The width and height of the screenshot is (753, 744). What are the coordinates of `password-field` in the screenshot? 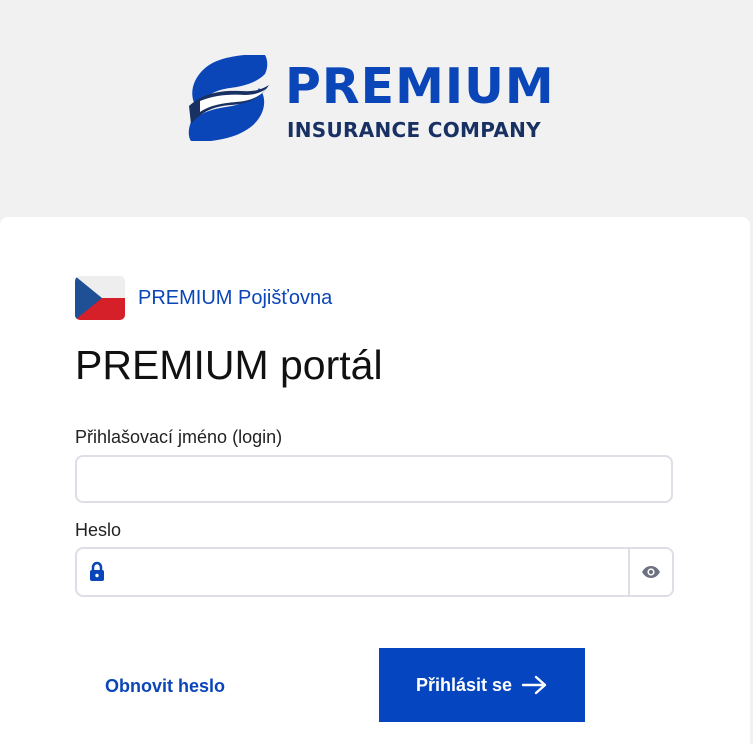 It's located at (374, 572).